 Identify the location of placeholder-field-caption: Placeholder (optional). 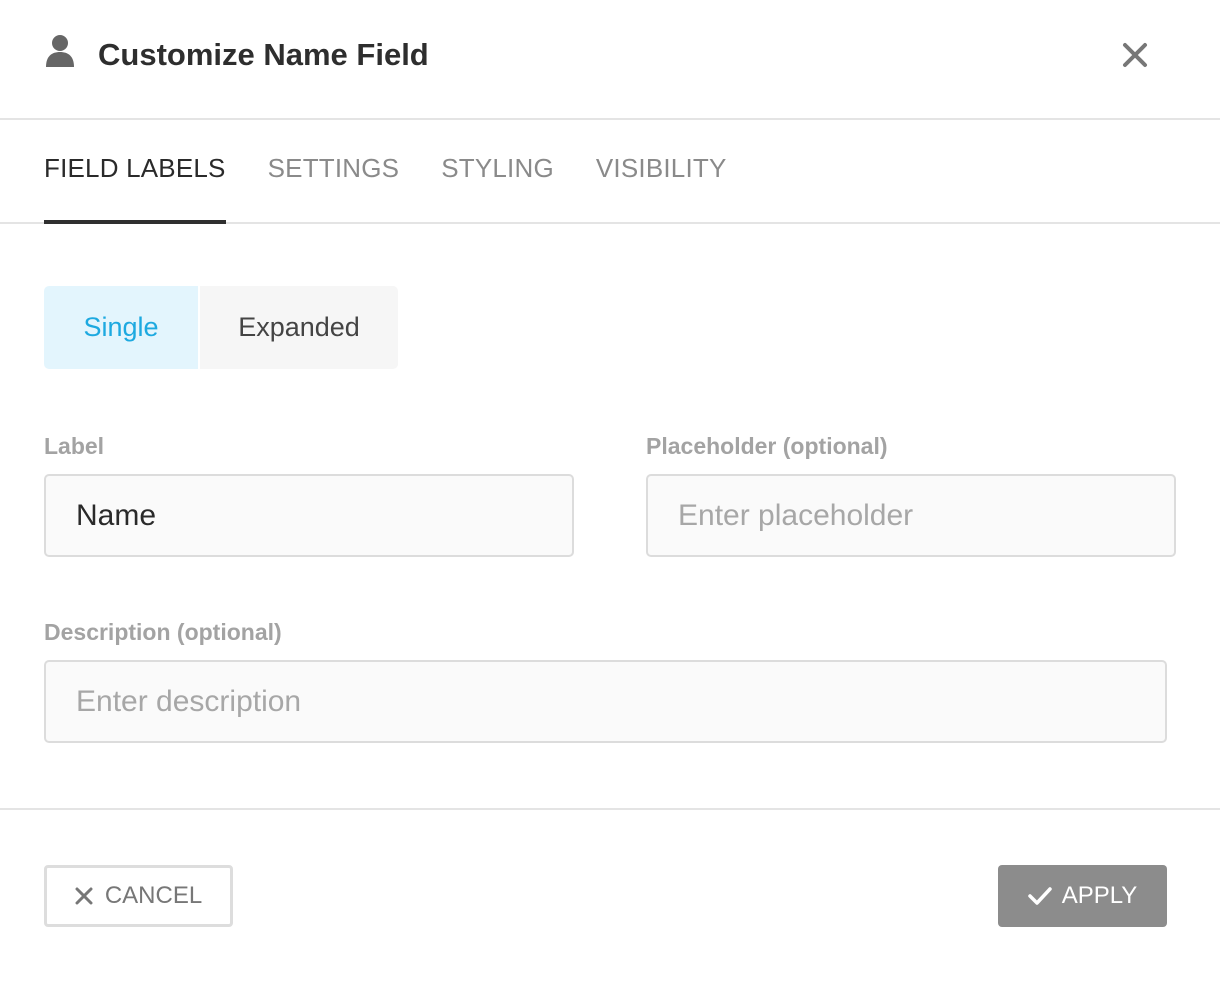
(767, 446).